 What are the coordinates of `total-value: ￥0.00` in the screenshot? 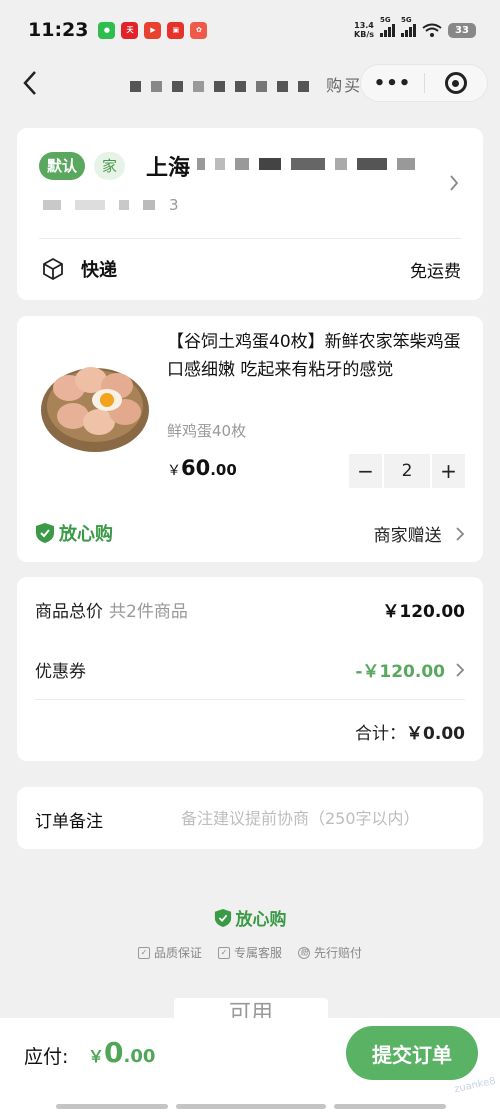 It's located at (435, 734).